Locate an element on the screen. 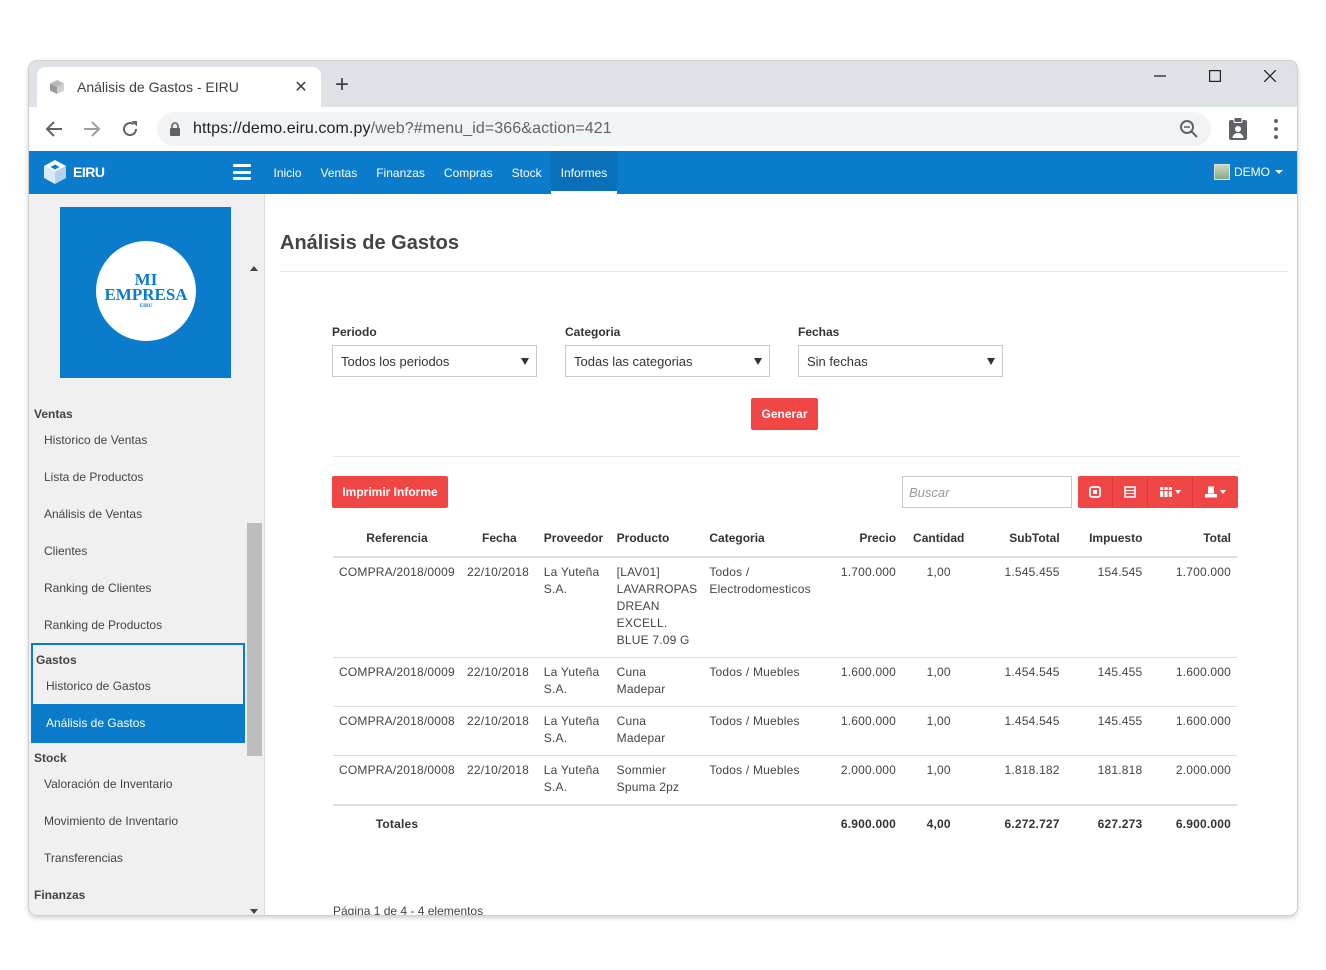 The height and width of the screenshot is (970, 1326). print-report-button: Imprimir Informe is located at coordinates (390, 492).